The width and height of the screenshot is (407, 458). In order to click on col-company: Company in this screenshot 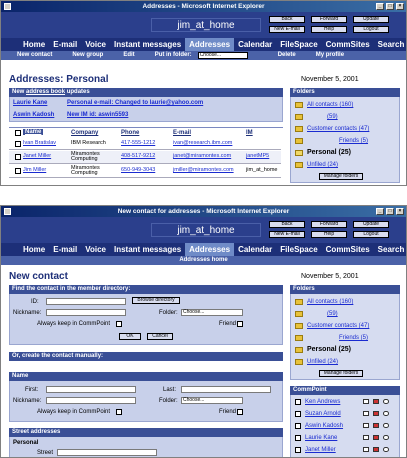, I will do `click(84, 133)`.